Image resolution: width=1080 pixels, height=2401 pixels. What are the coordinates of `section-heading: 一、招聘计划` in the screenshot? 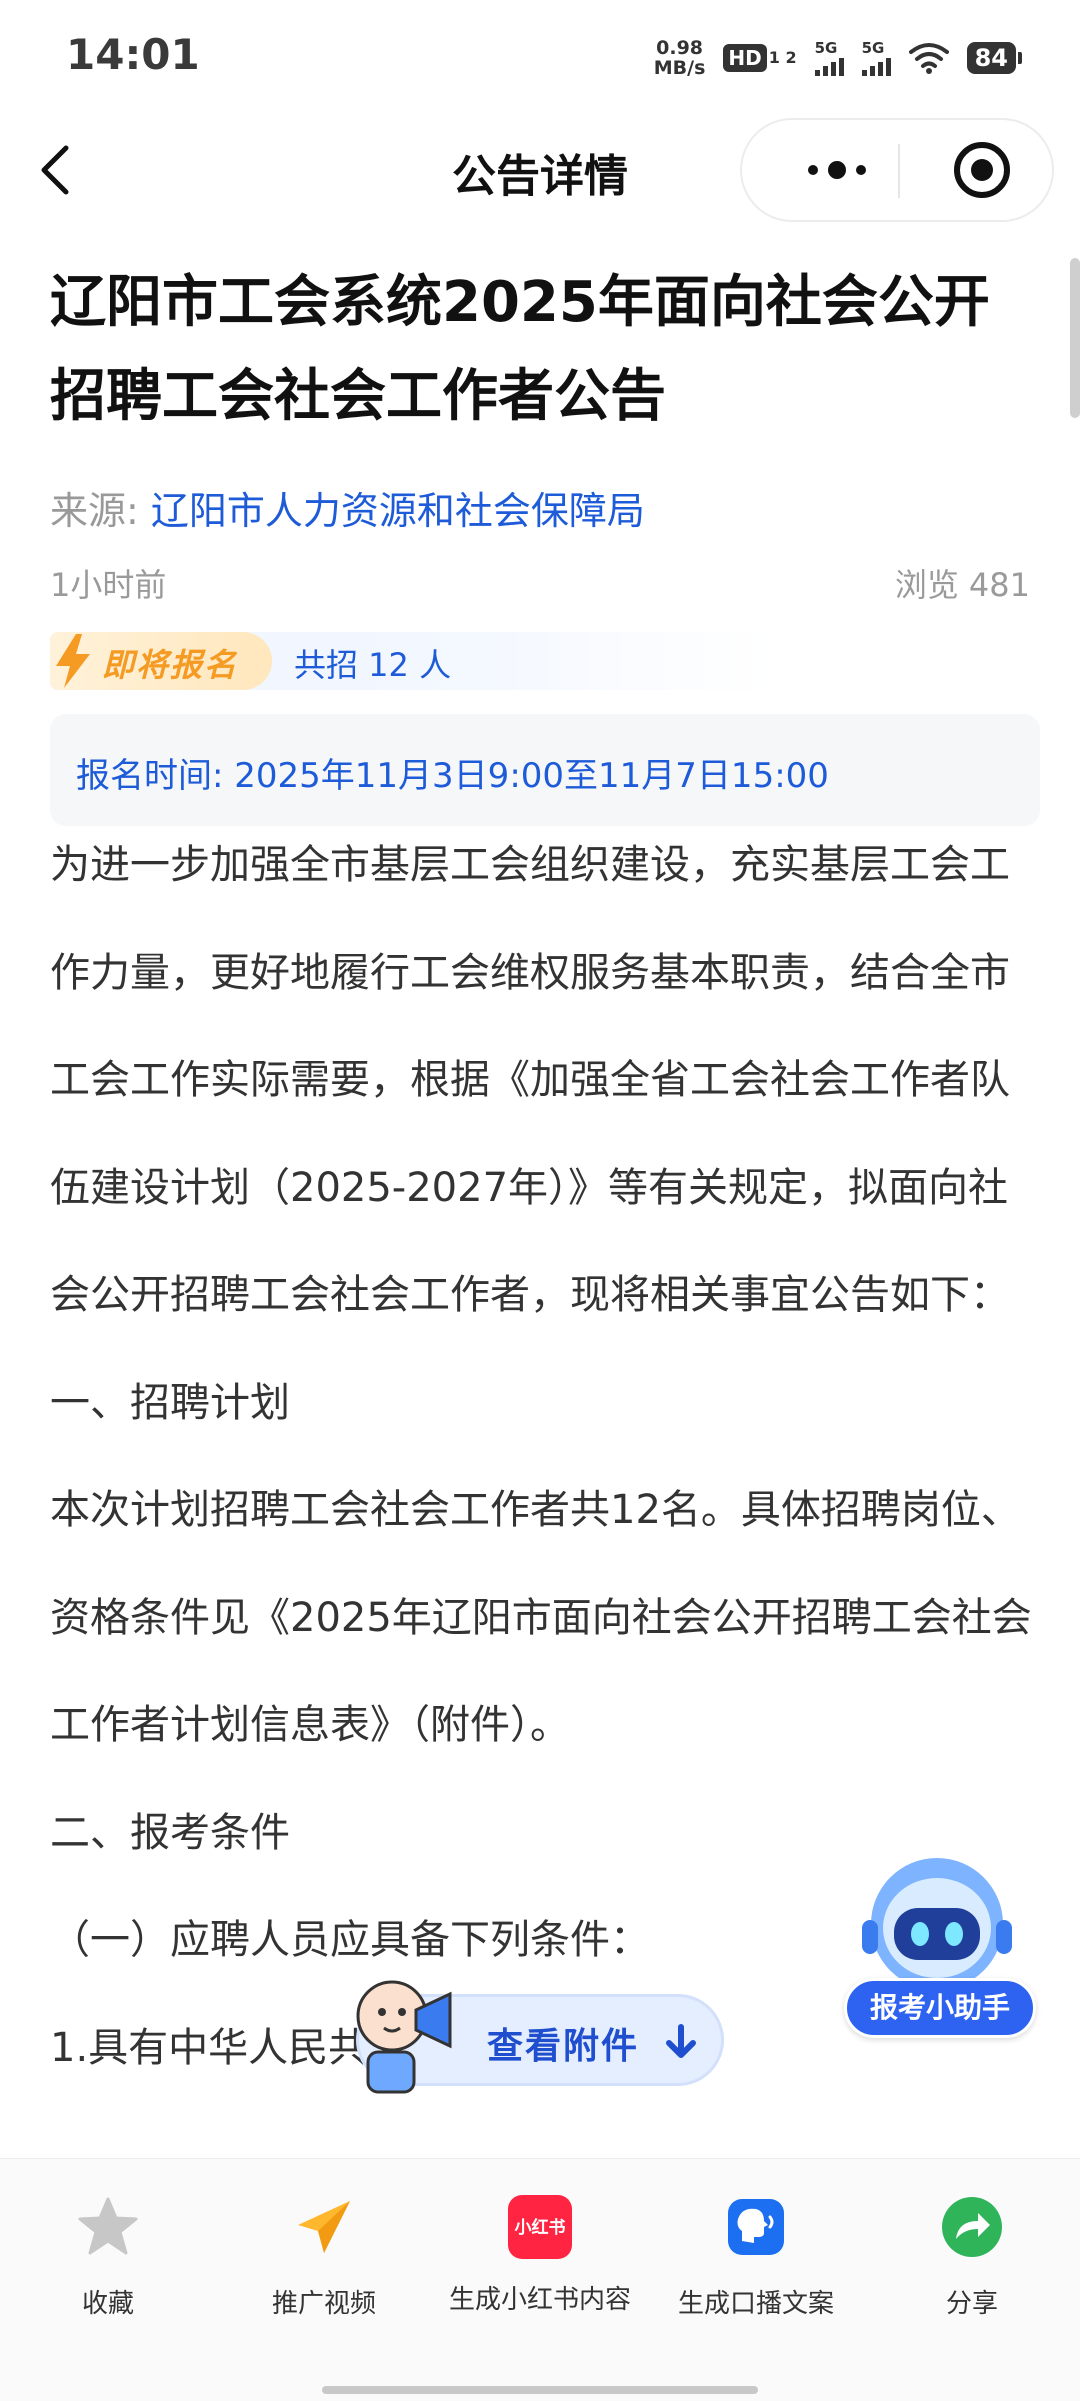 It's located at (170, 1402).